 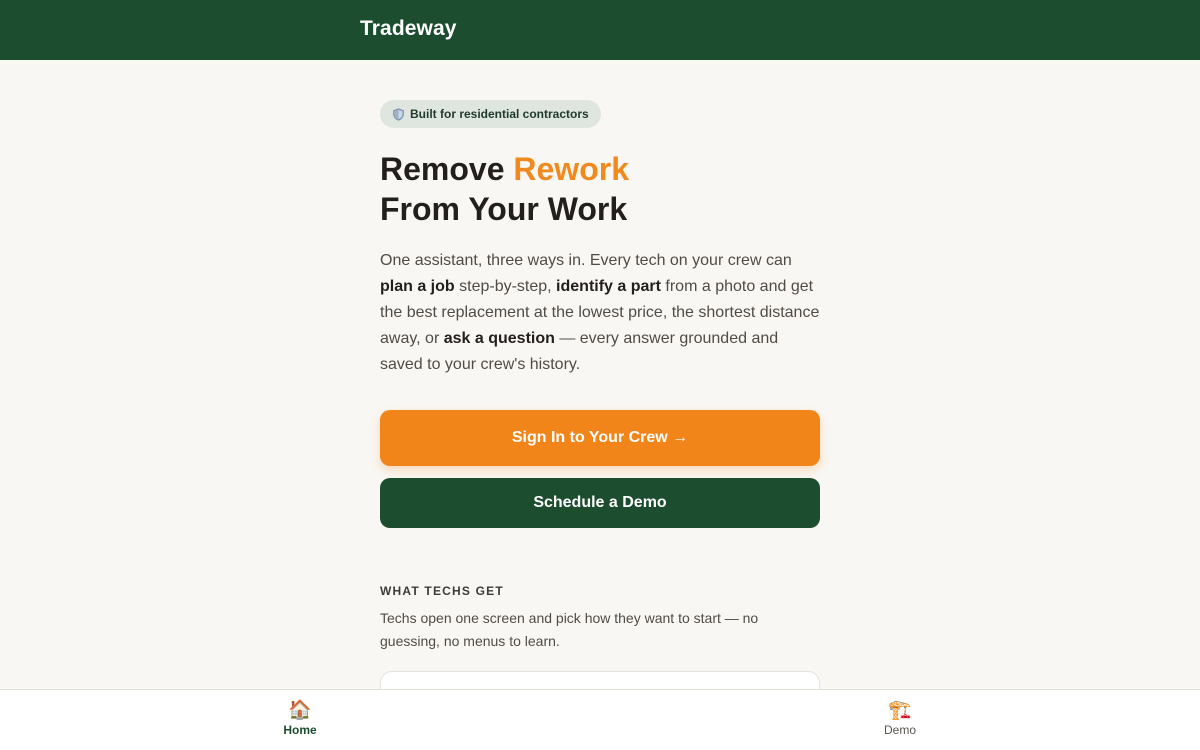 I want to click on lead-bold-ask: ask a question, so click(x=499, y=338).